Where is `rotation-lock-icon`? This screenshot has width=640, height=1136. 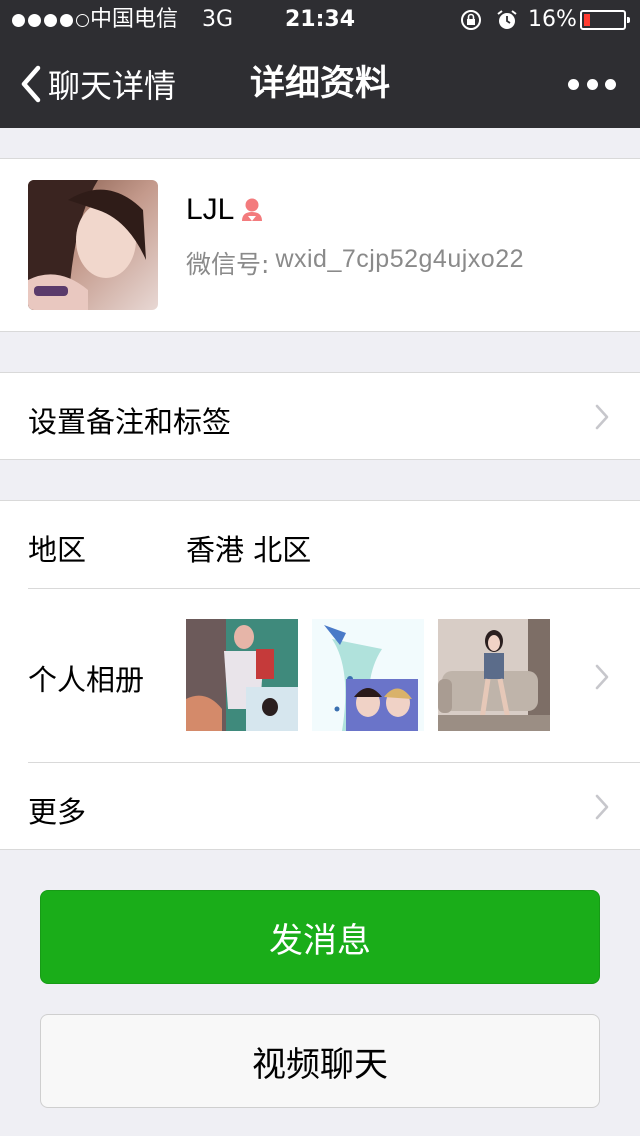
rotation-lock-icon is located at coordinates (471, 20).